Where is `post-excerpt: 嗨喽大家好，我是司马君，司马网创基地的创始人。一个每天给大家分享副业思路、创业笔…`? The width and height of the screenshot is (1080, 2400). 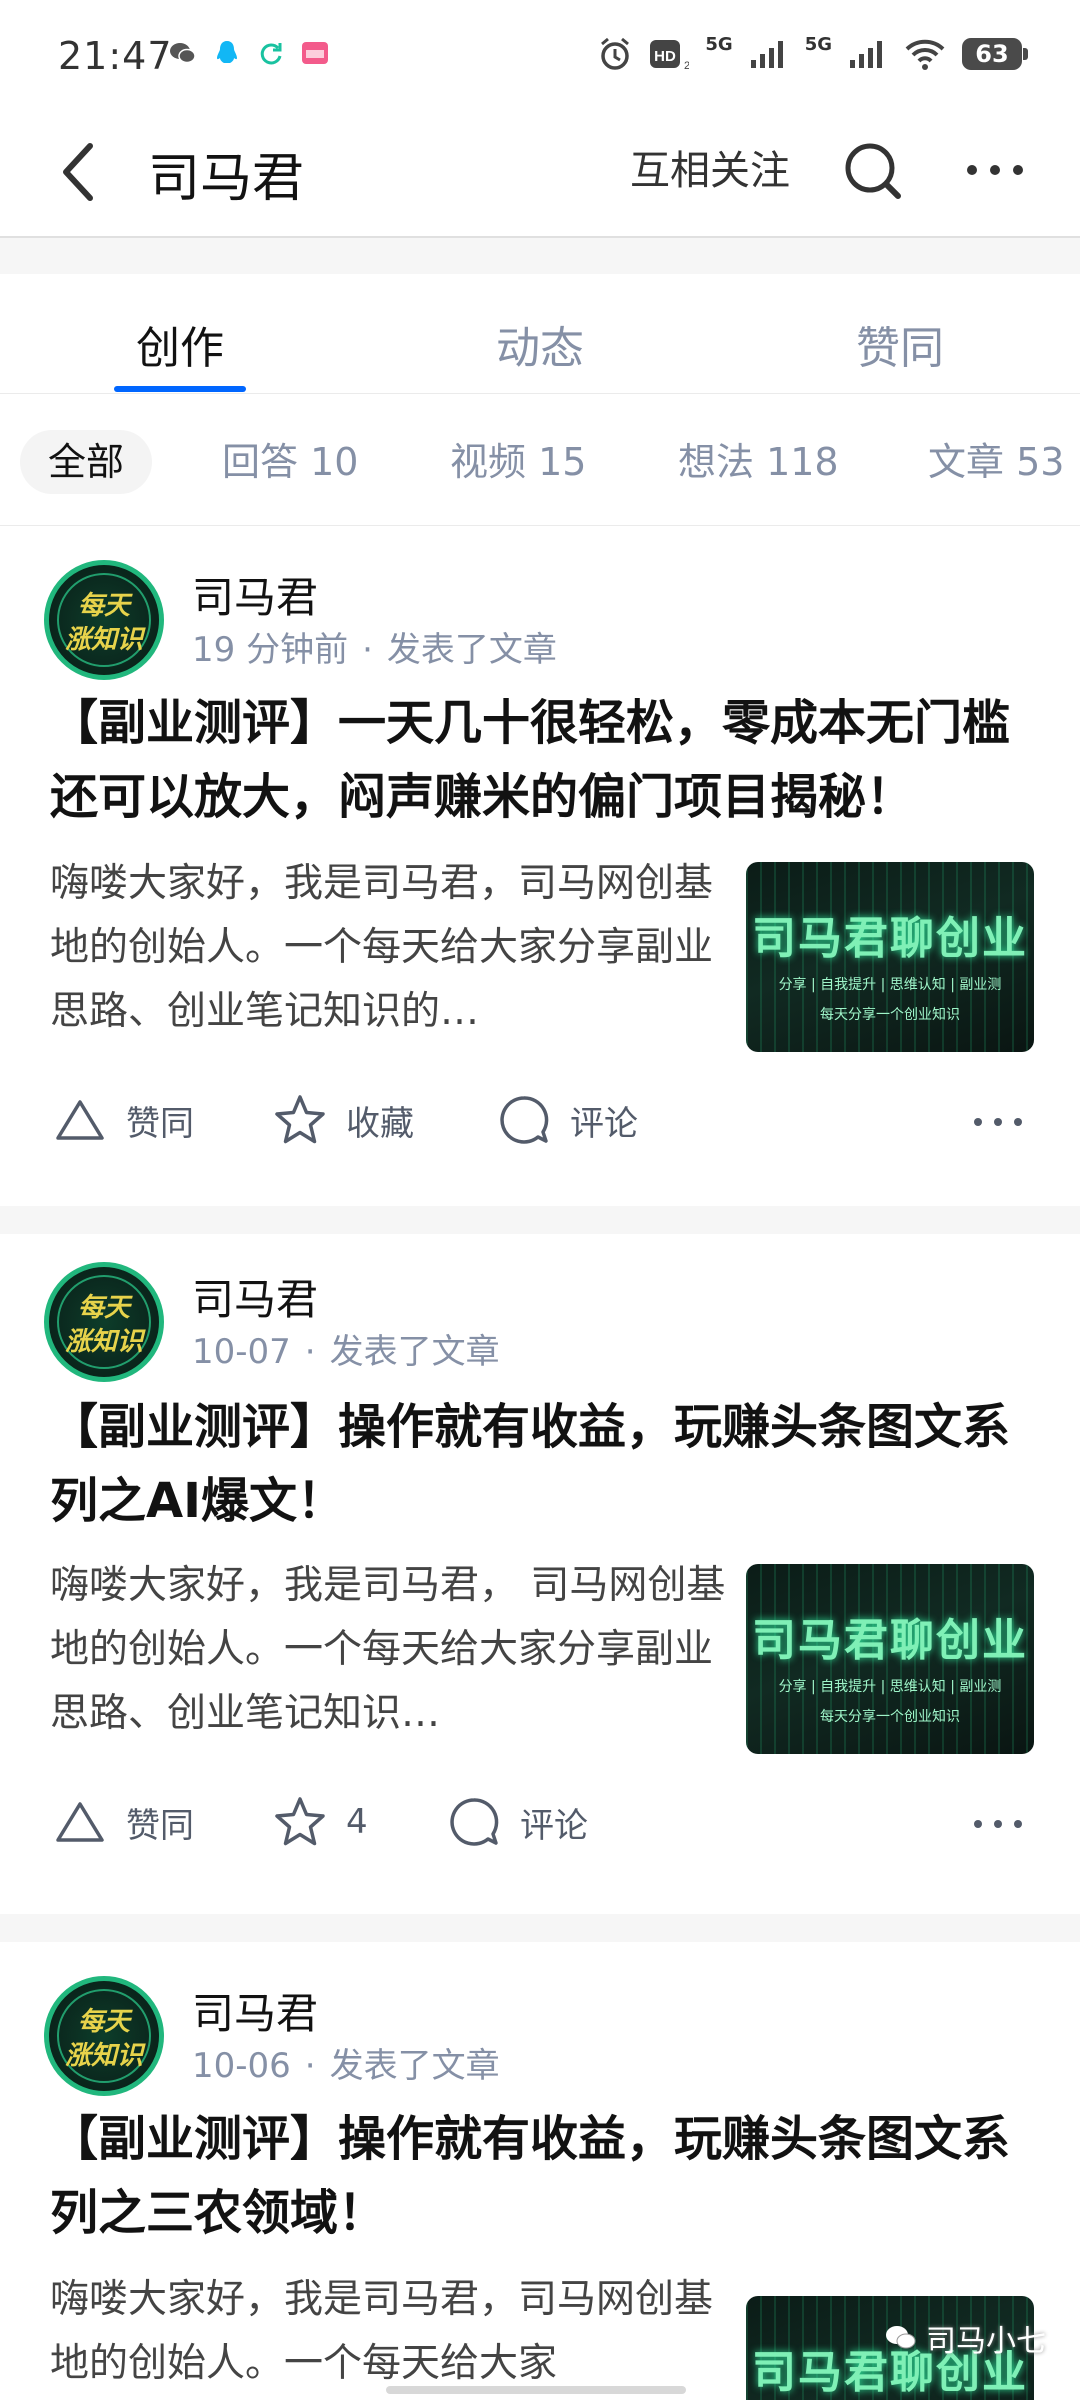 post-excerpt: 嗨喽大家好，我是司马君，司马网创基地的创始人。一个每天给大家分享副业思路、创业笔… is located at coordinates (390, 948).